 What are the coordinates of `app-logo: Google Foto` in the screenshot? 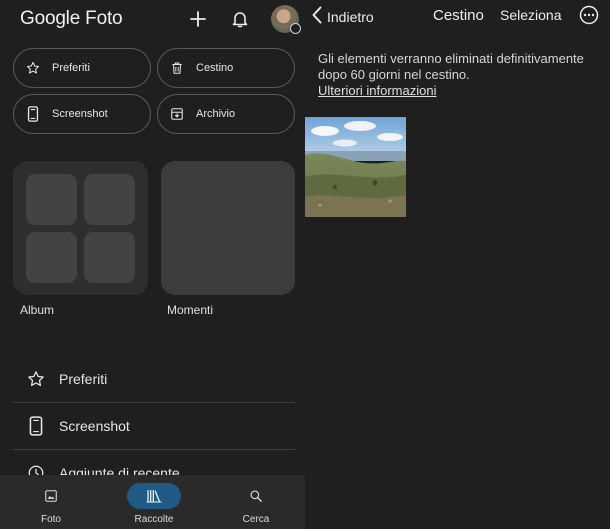 It's located at (71, 19).